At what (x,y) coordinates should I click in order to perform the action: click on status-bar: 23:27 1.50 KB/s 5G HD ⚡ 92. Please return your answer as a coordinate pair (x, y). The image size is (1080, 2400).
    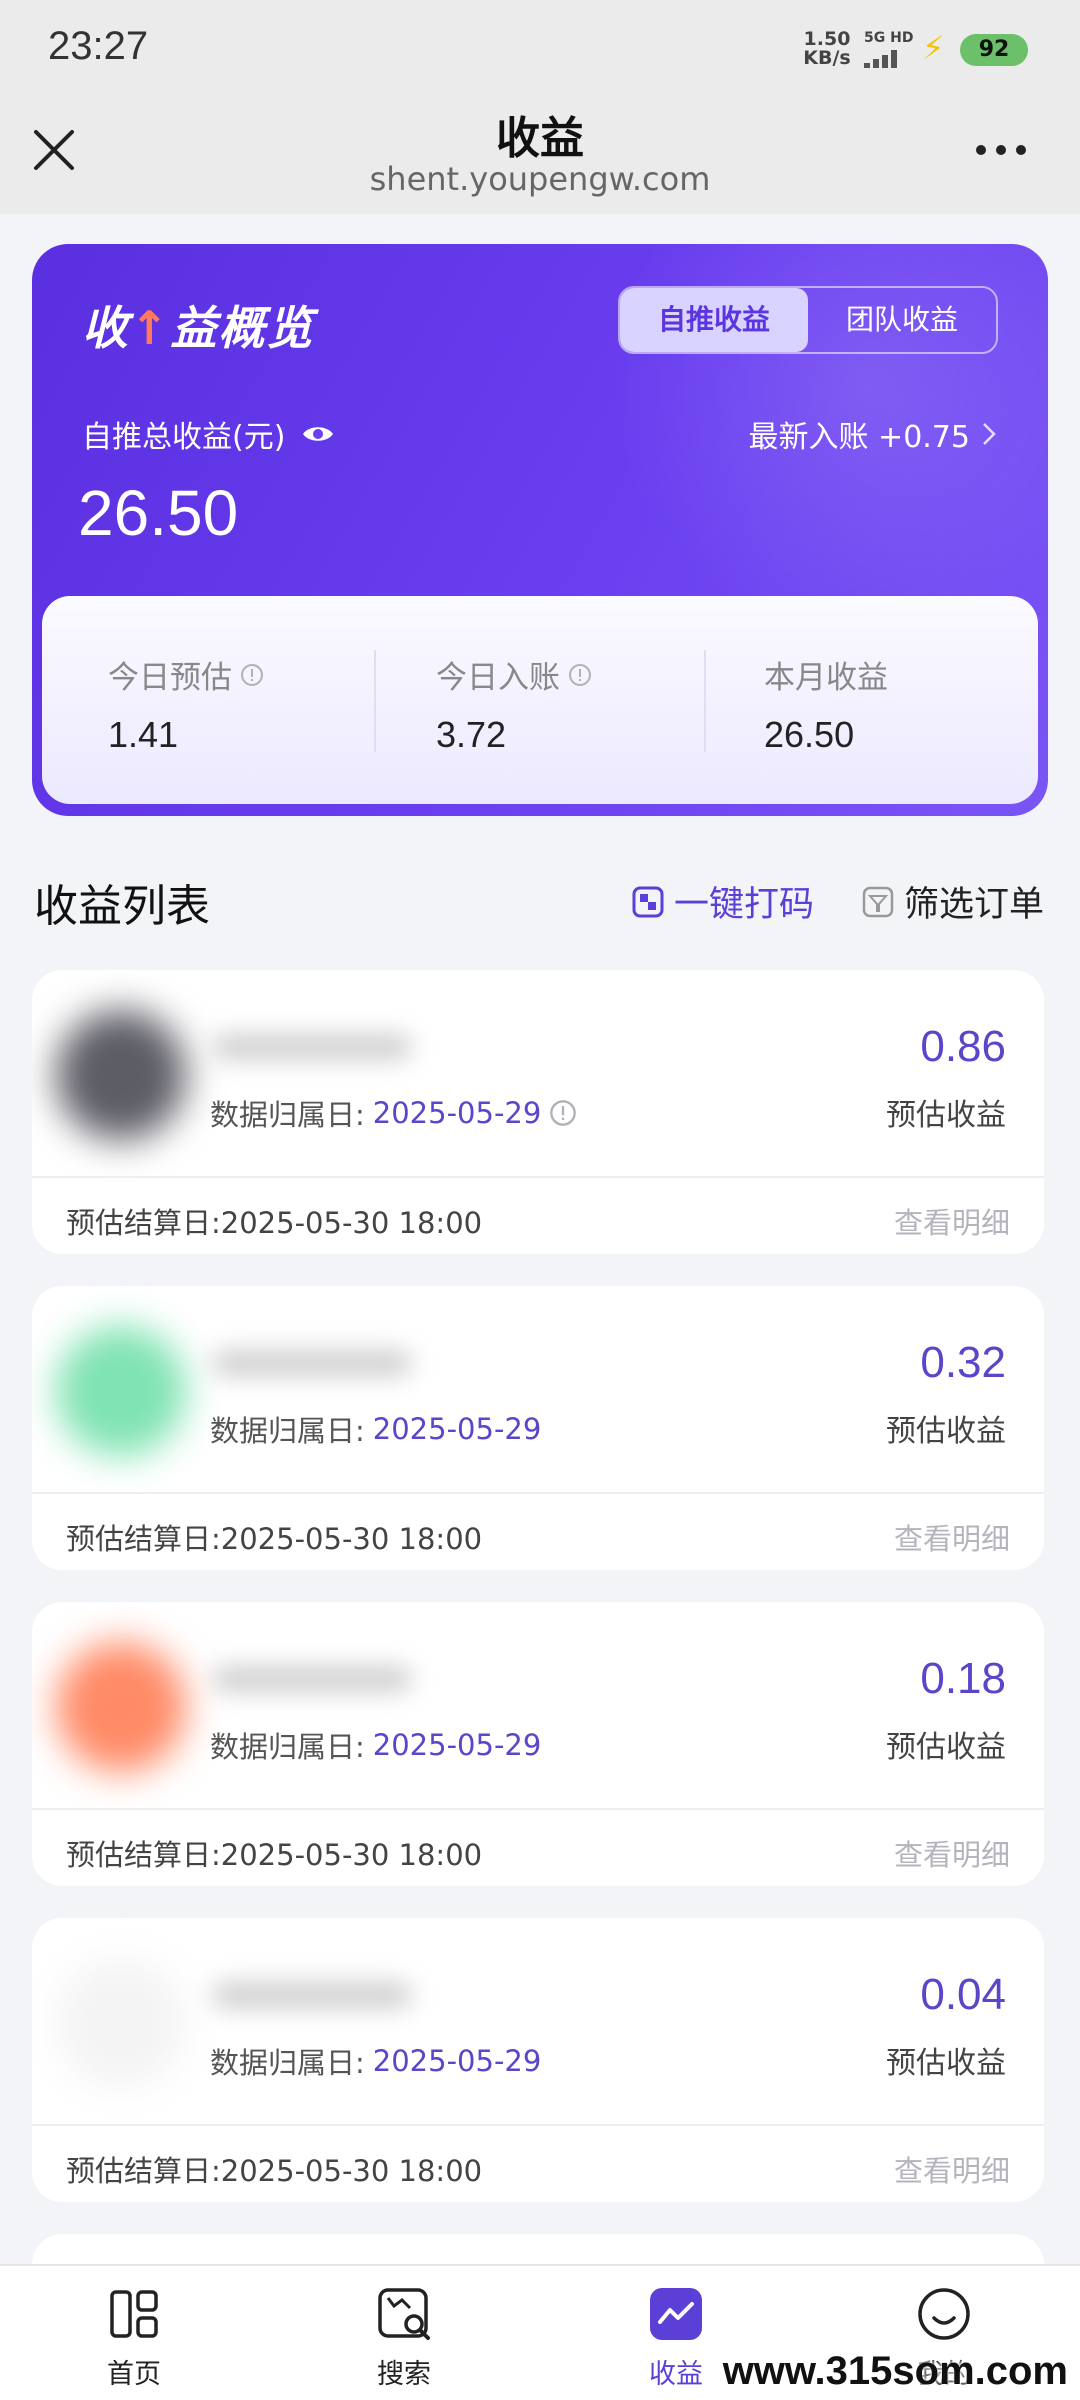
    Looking at the image, I should click on (540, 48).